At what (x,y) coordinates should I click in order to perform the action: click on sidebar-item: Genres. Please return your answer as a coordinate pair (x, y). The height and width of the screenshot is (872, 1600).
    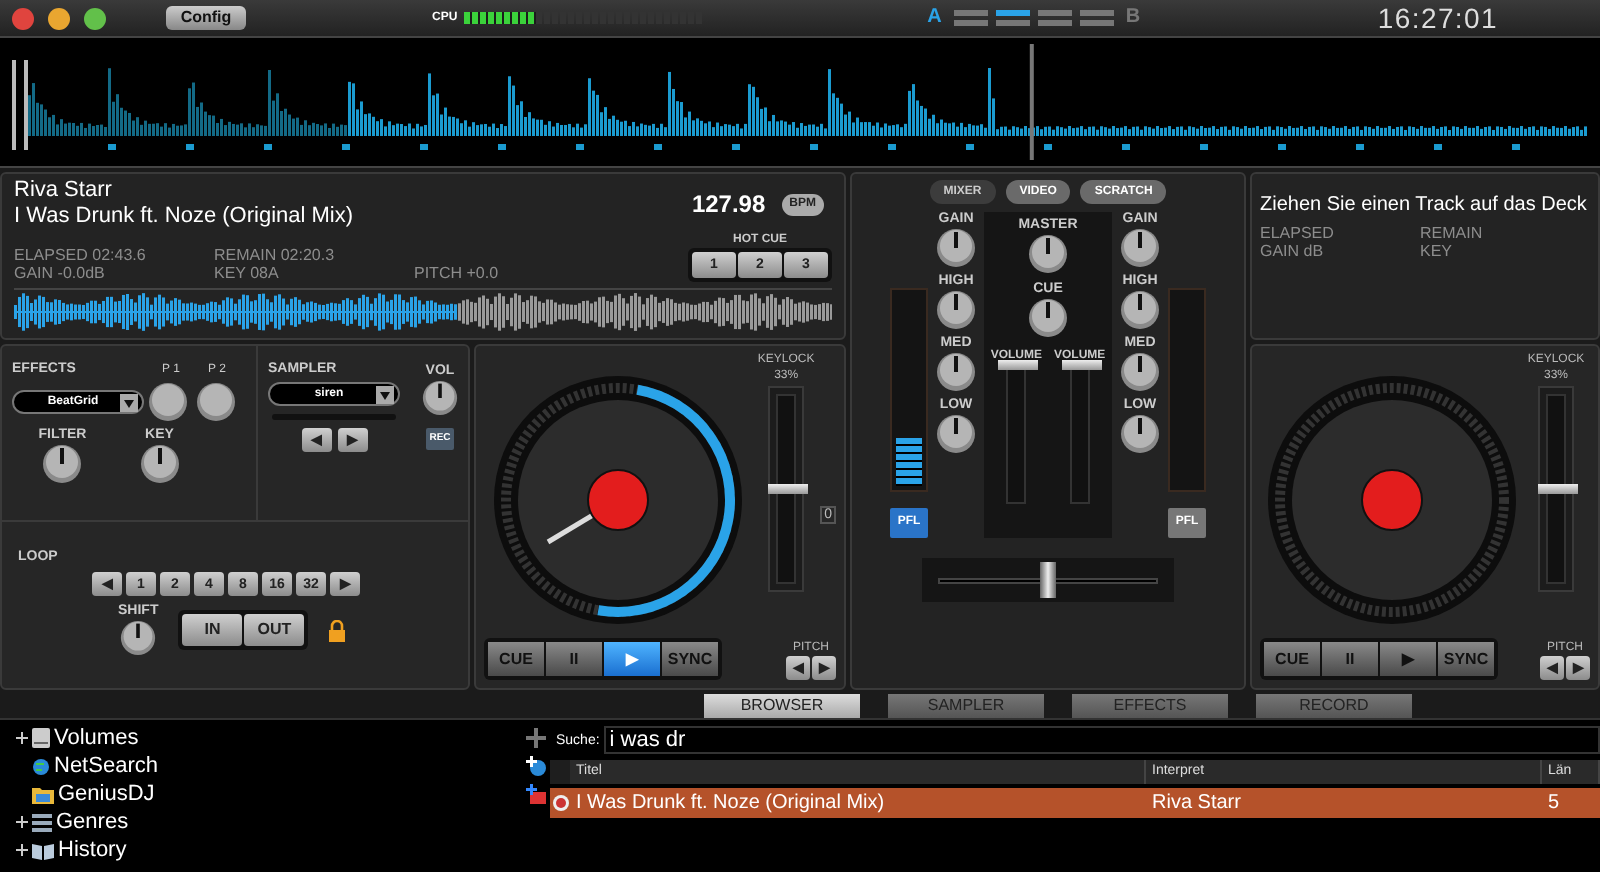
    Looking at the image, I should click on (271, 822).